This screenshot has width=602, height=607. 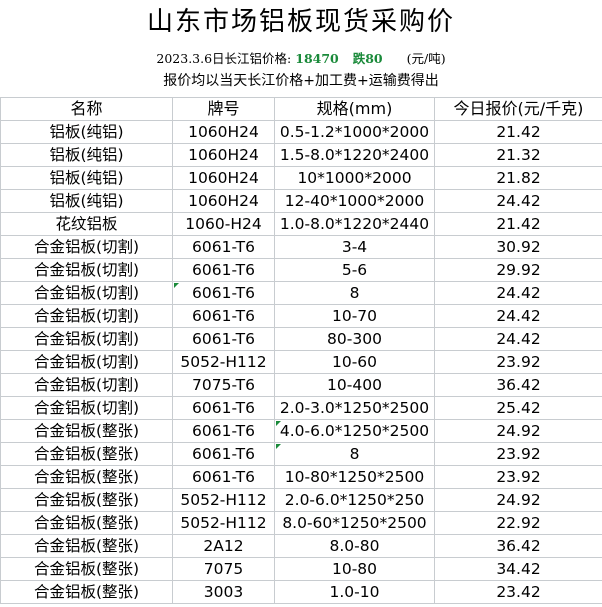 I want to click on cell-spec: 10-70, so click(x=354, y=316).